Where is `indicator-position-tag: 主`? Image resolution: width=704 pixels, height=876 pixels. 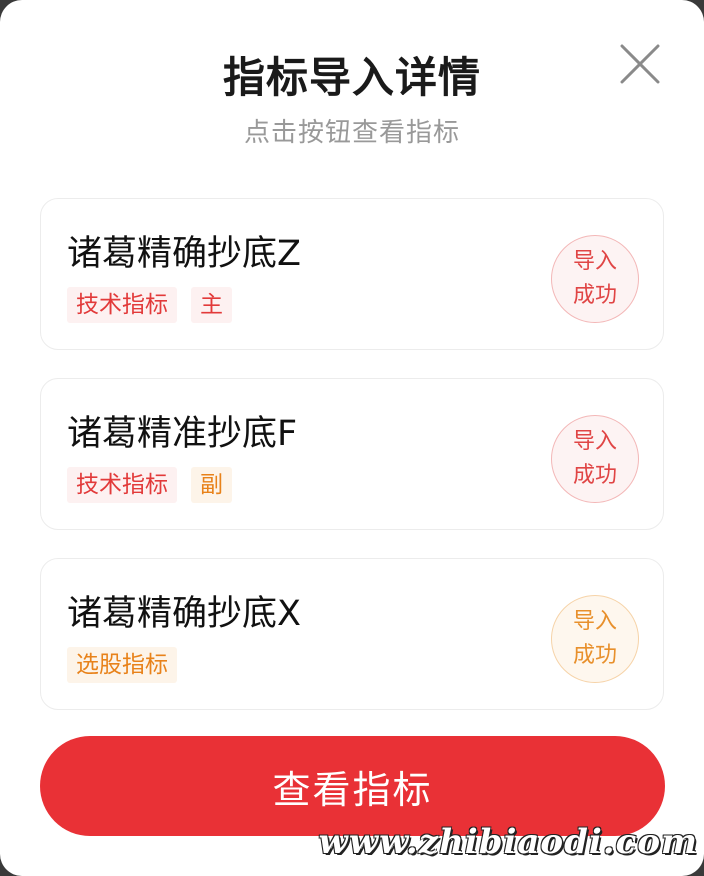
indicator-position-tag: 主 is located at coordinates (211, 305).